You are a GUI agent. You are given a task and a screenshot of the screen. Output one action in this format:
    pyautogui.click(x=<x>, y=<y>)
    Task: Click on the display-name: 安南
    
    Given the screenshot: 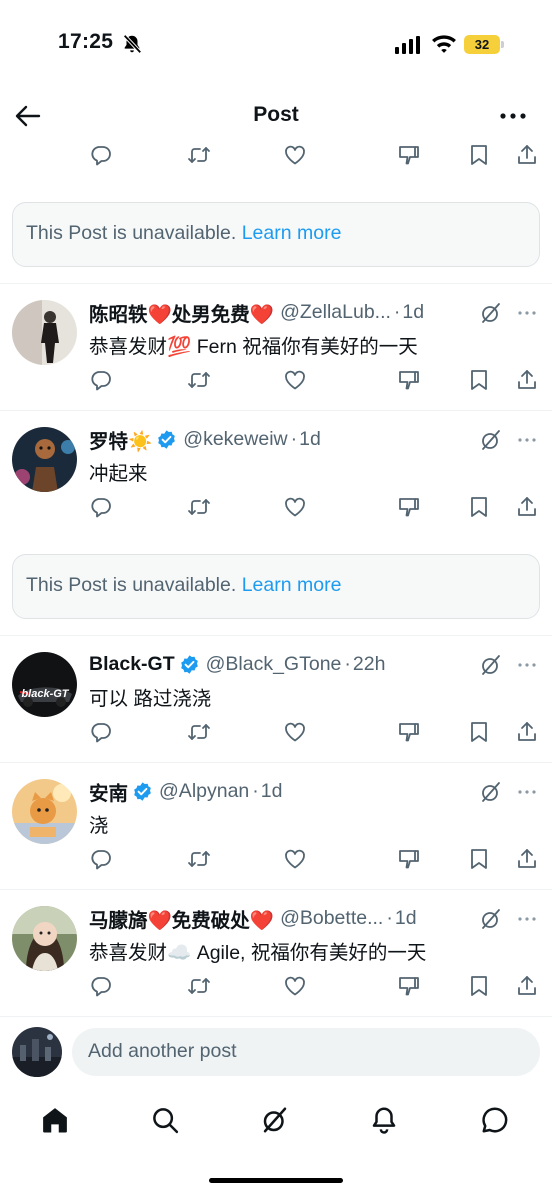 What is the action you would take?
    pyautogui.click(x=108, y=791)
    